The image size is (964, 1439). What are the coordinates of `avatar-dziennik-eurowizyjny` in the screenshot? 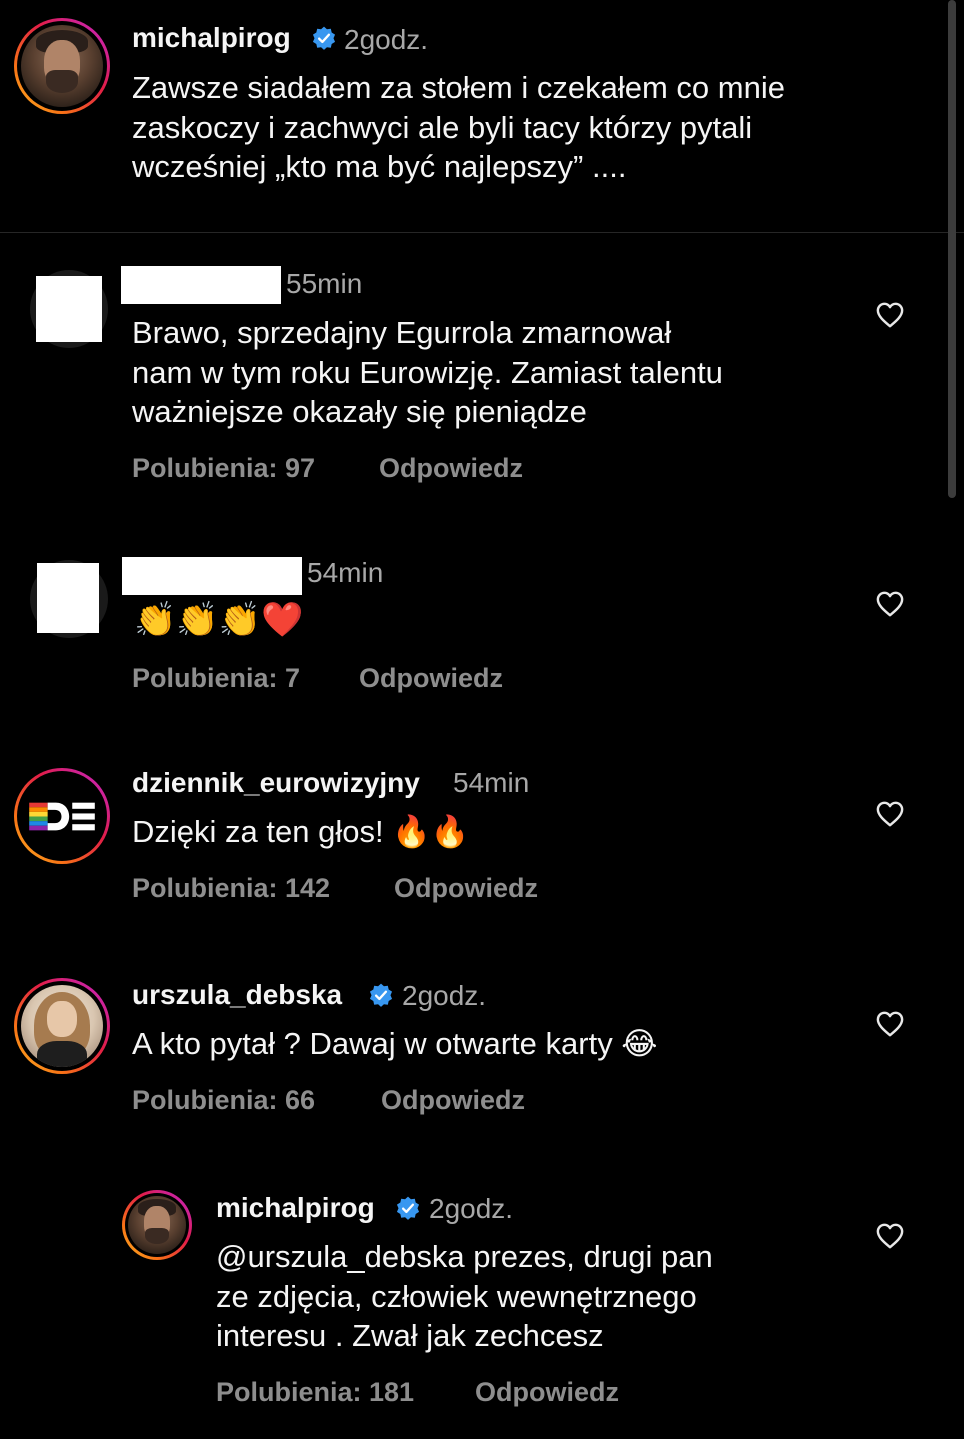 It's located at (62, 816).